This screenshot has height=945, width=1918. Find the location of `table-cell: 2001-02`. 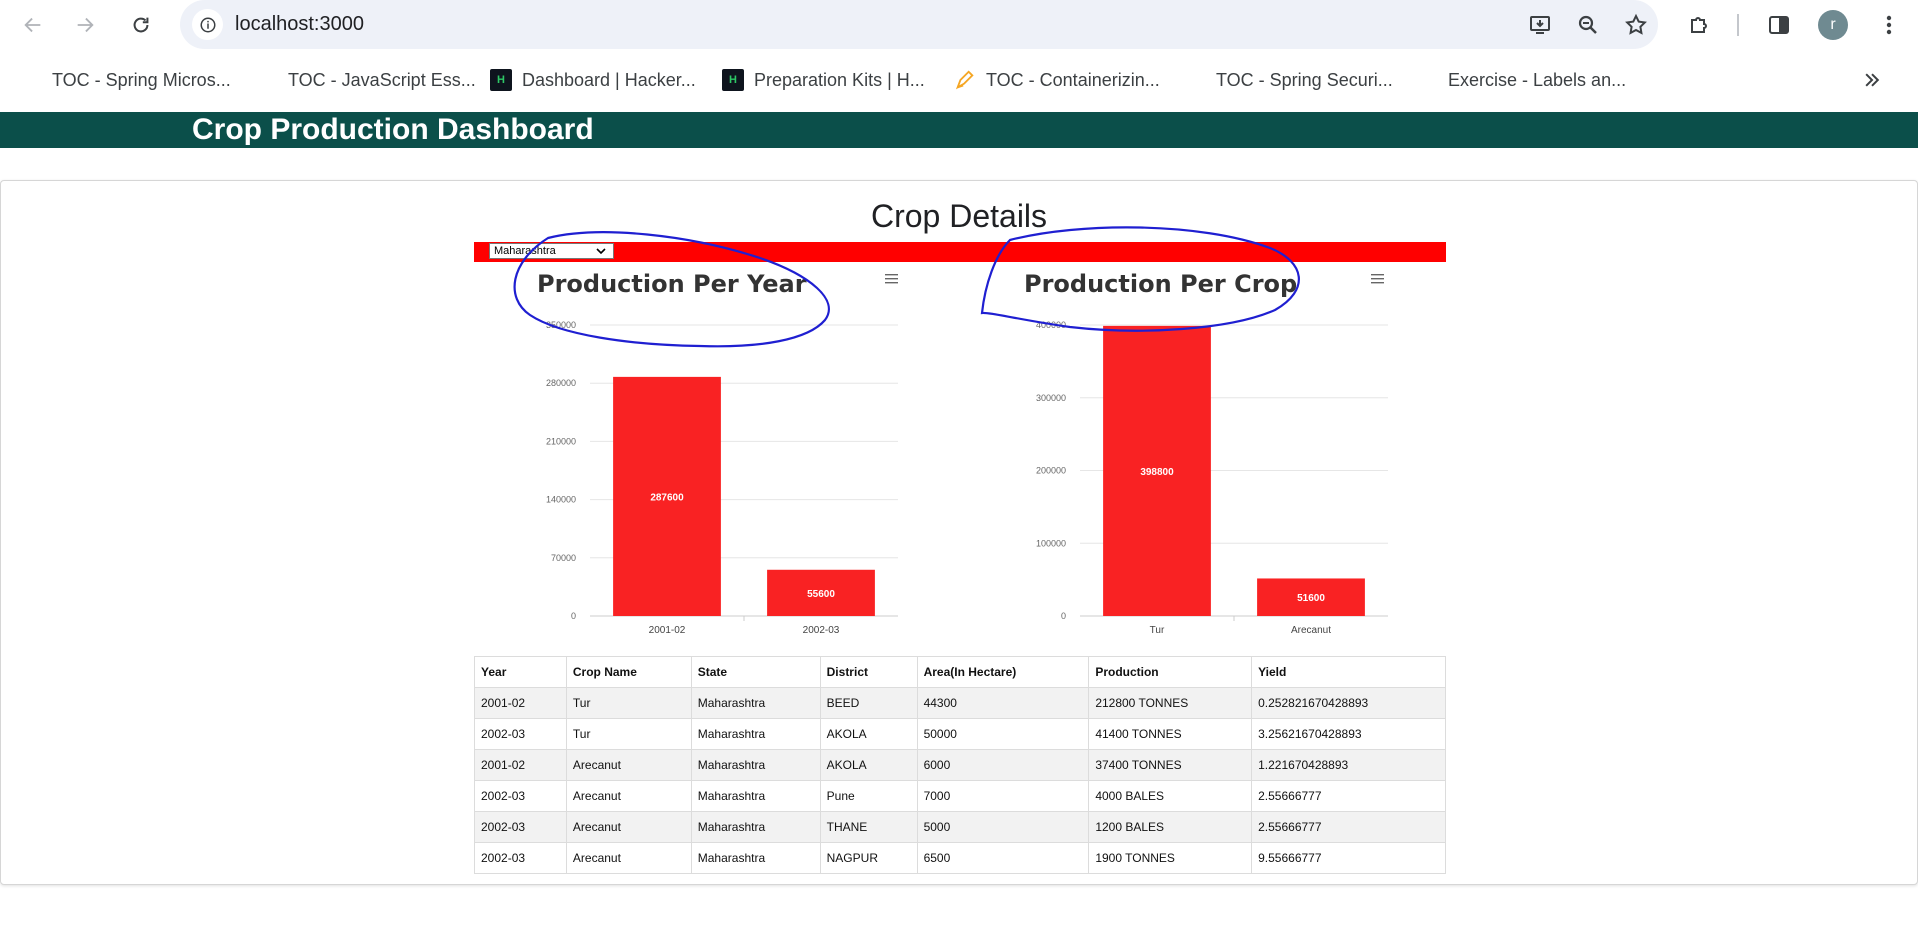

table-cell: 2001-02 is located at coordinates (520, 703).